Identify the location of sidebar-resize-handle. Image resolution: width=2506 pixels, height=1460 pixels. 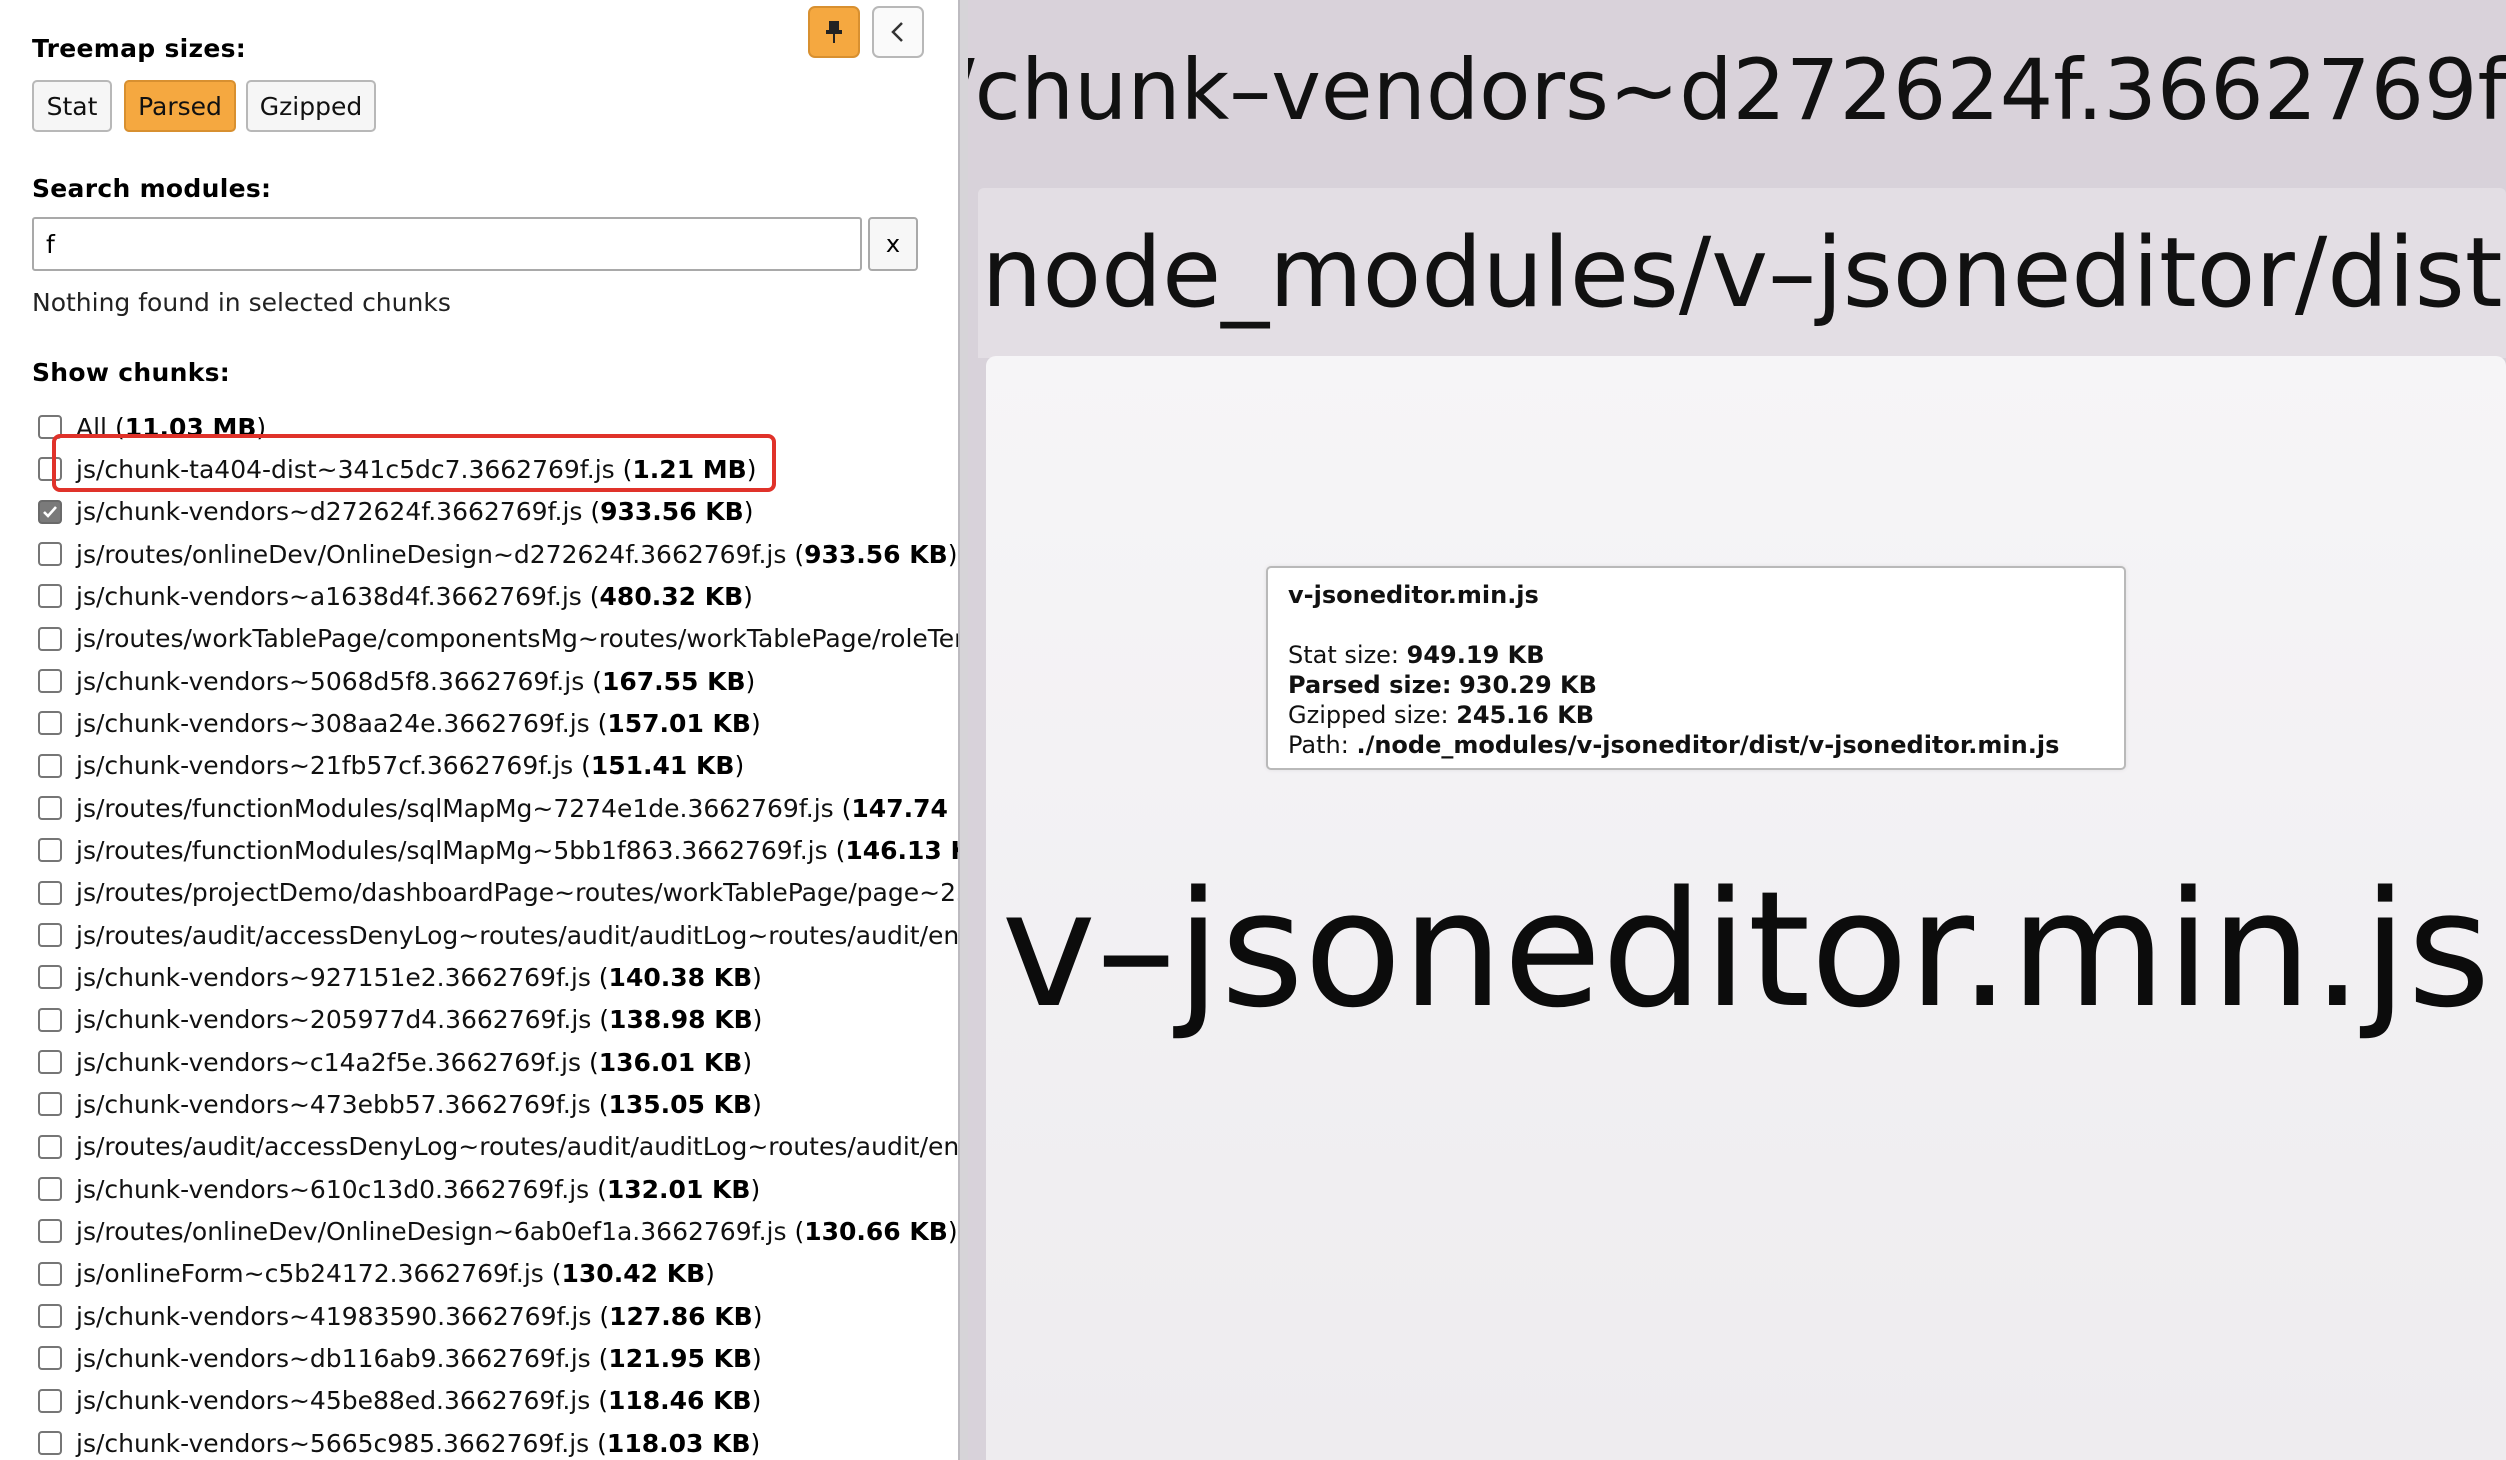
(963, 730).